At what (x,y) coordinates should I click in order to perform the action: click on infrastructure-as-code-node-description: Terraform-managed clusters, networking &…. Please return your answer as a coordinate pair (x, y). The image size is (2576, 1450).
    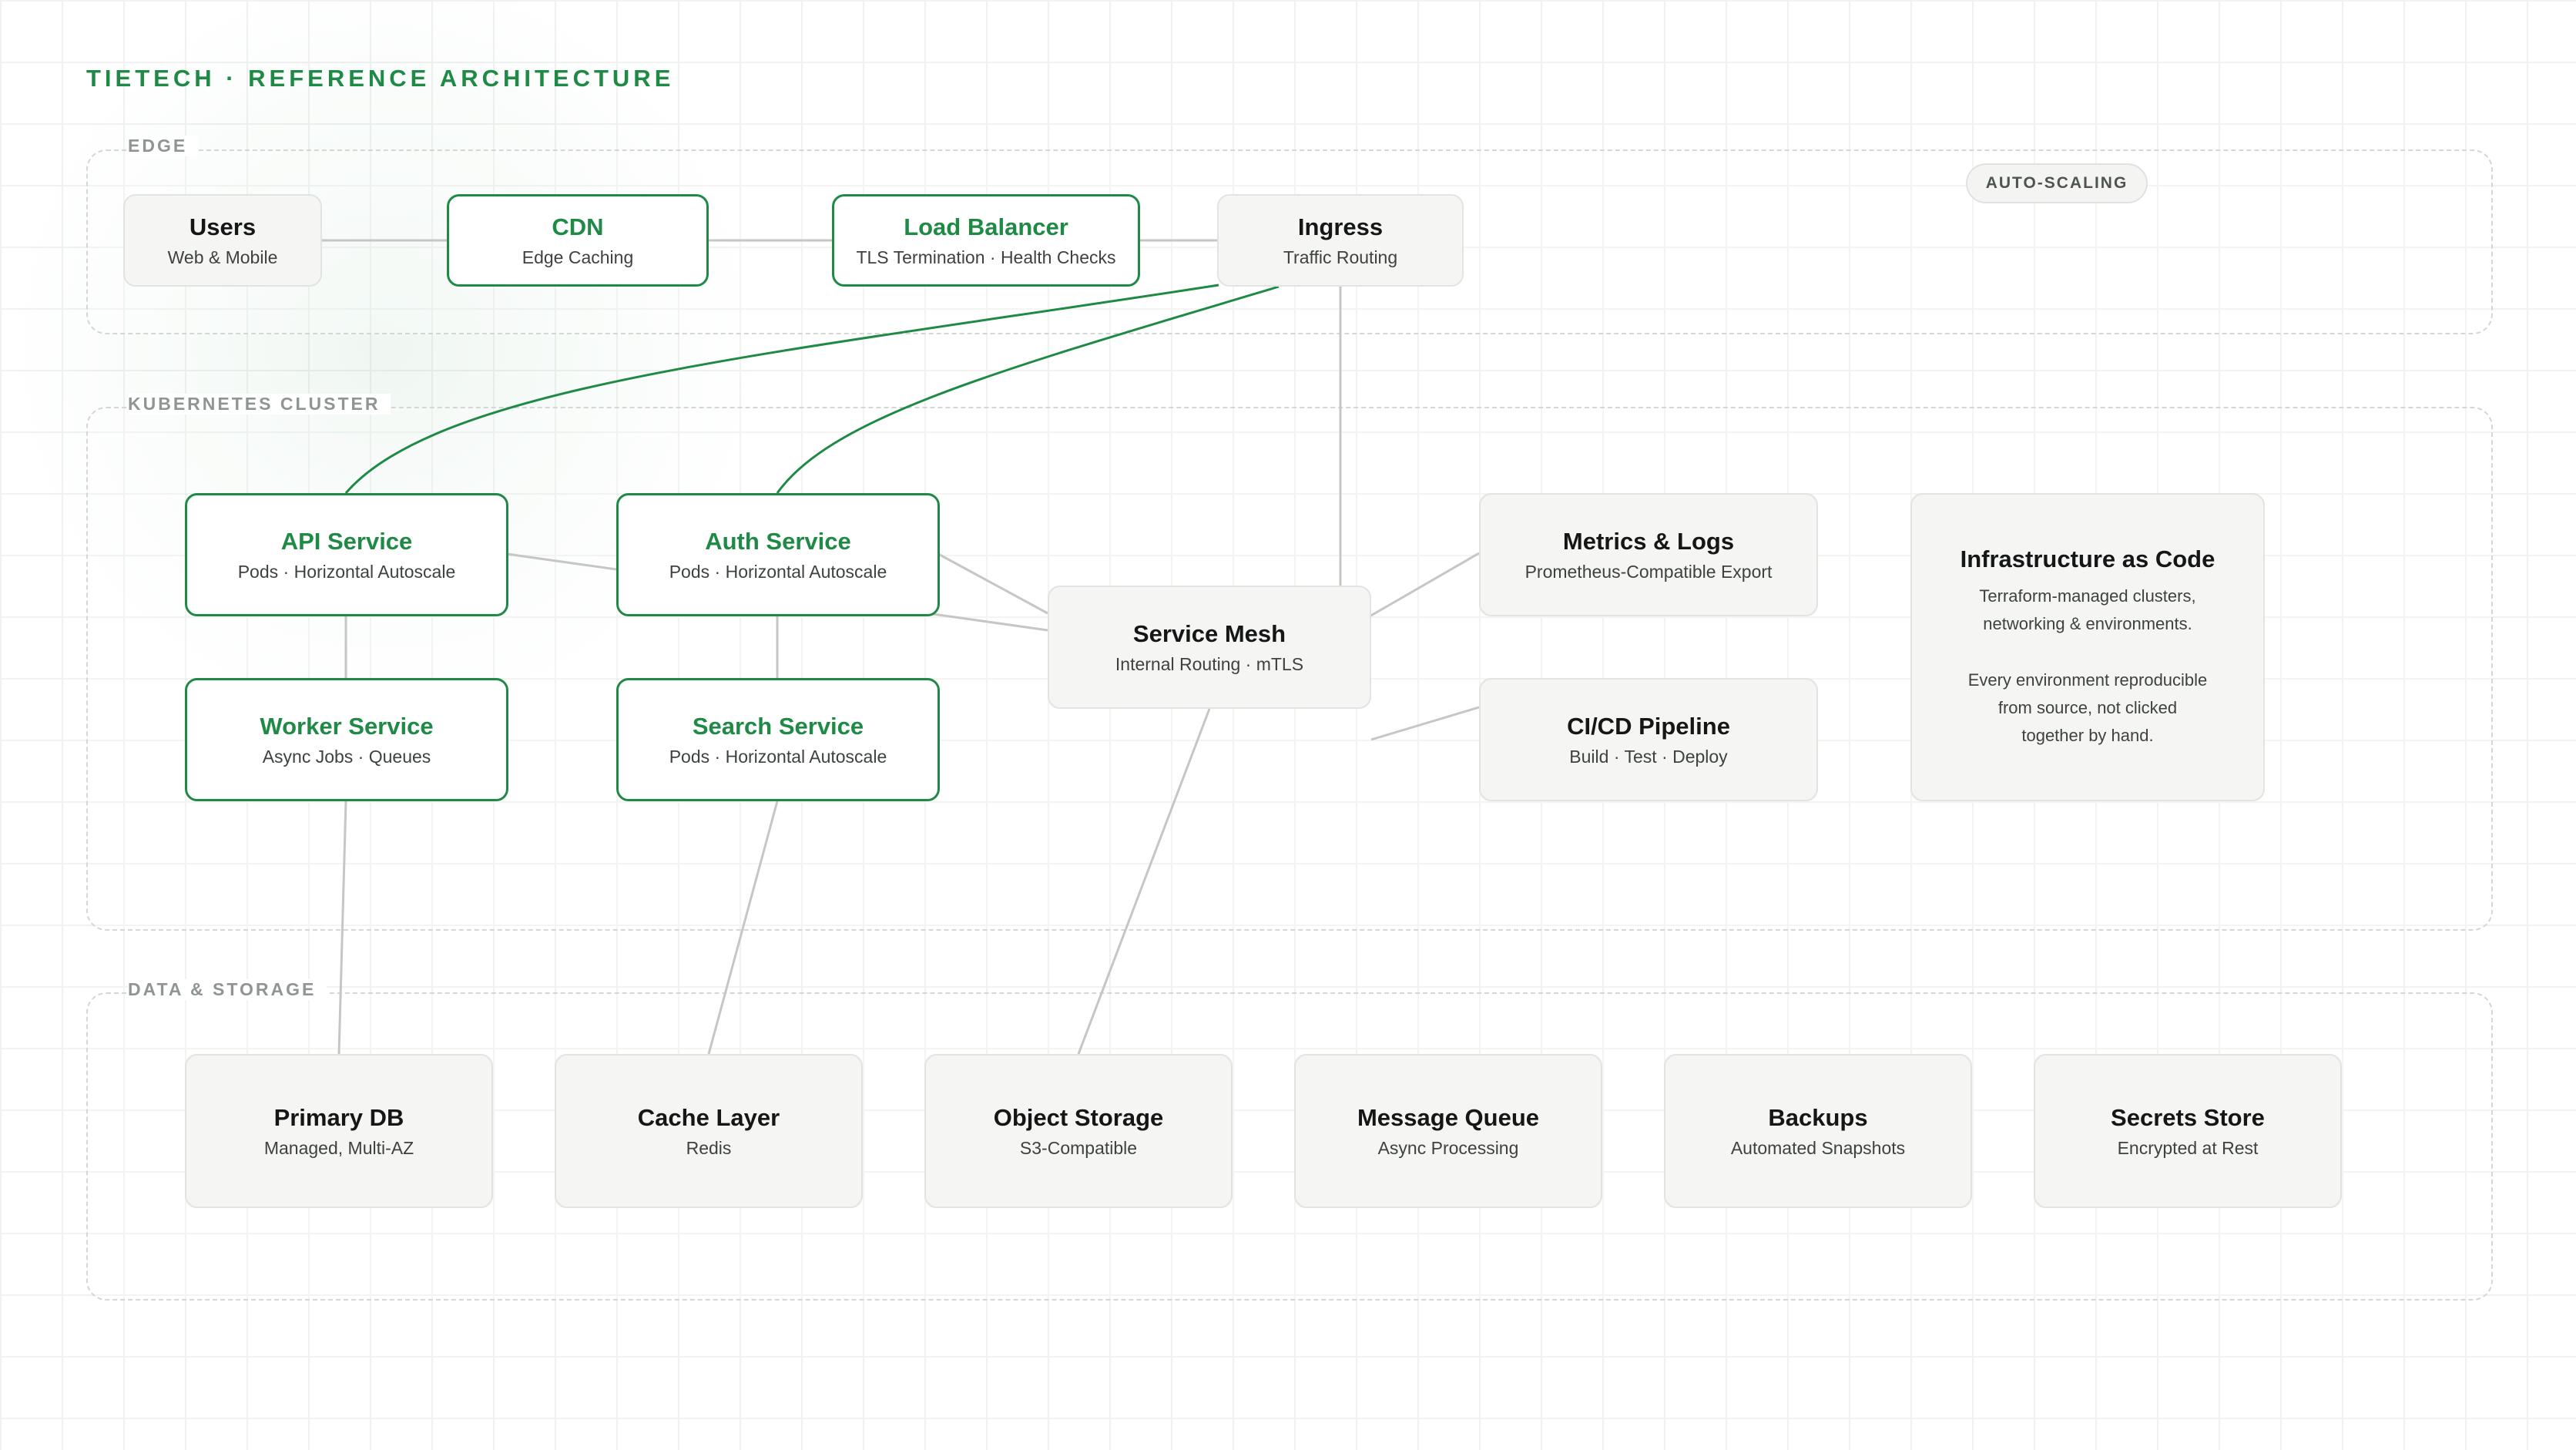
    Looking at the image, I should click on (2087, 666).